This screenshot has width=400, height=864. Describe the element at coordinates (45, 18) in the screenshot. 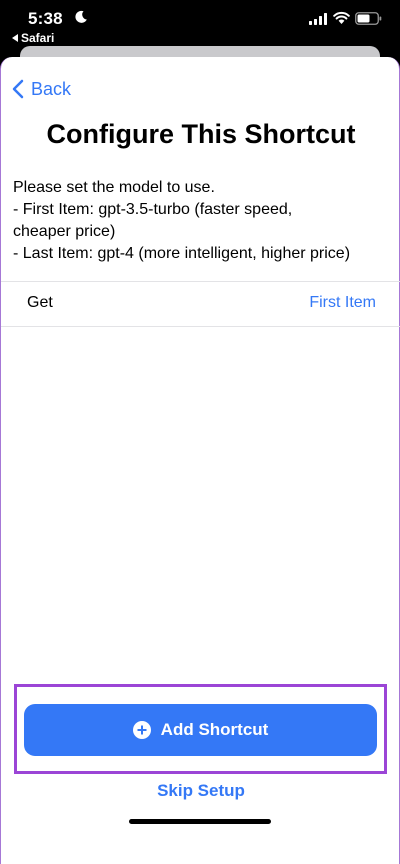

I see `status-time: 5:38` at that location.